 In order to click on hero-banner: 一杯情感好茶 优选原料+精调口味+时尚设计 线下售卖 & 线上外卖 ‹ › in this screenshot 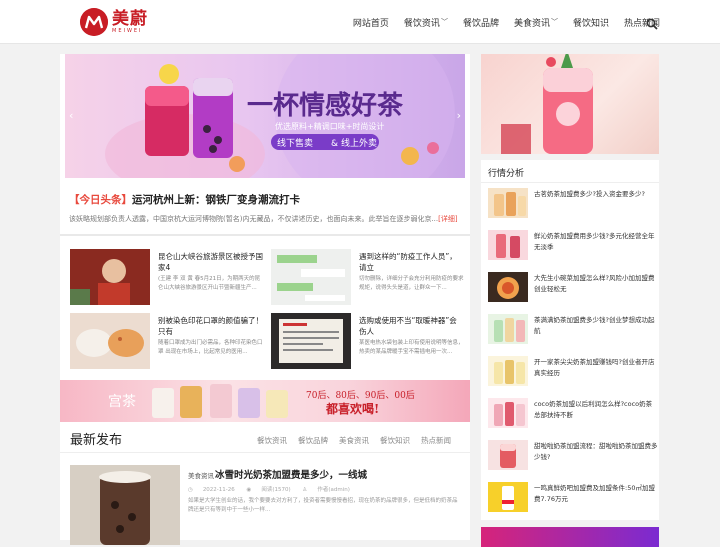, I will do `click(265, 116)`.